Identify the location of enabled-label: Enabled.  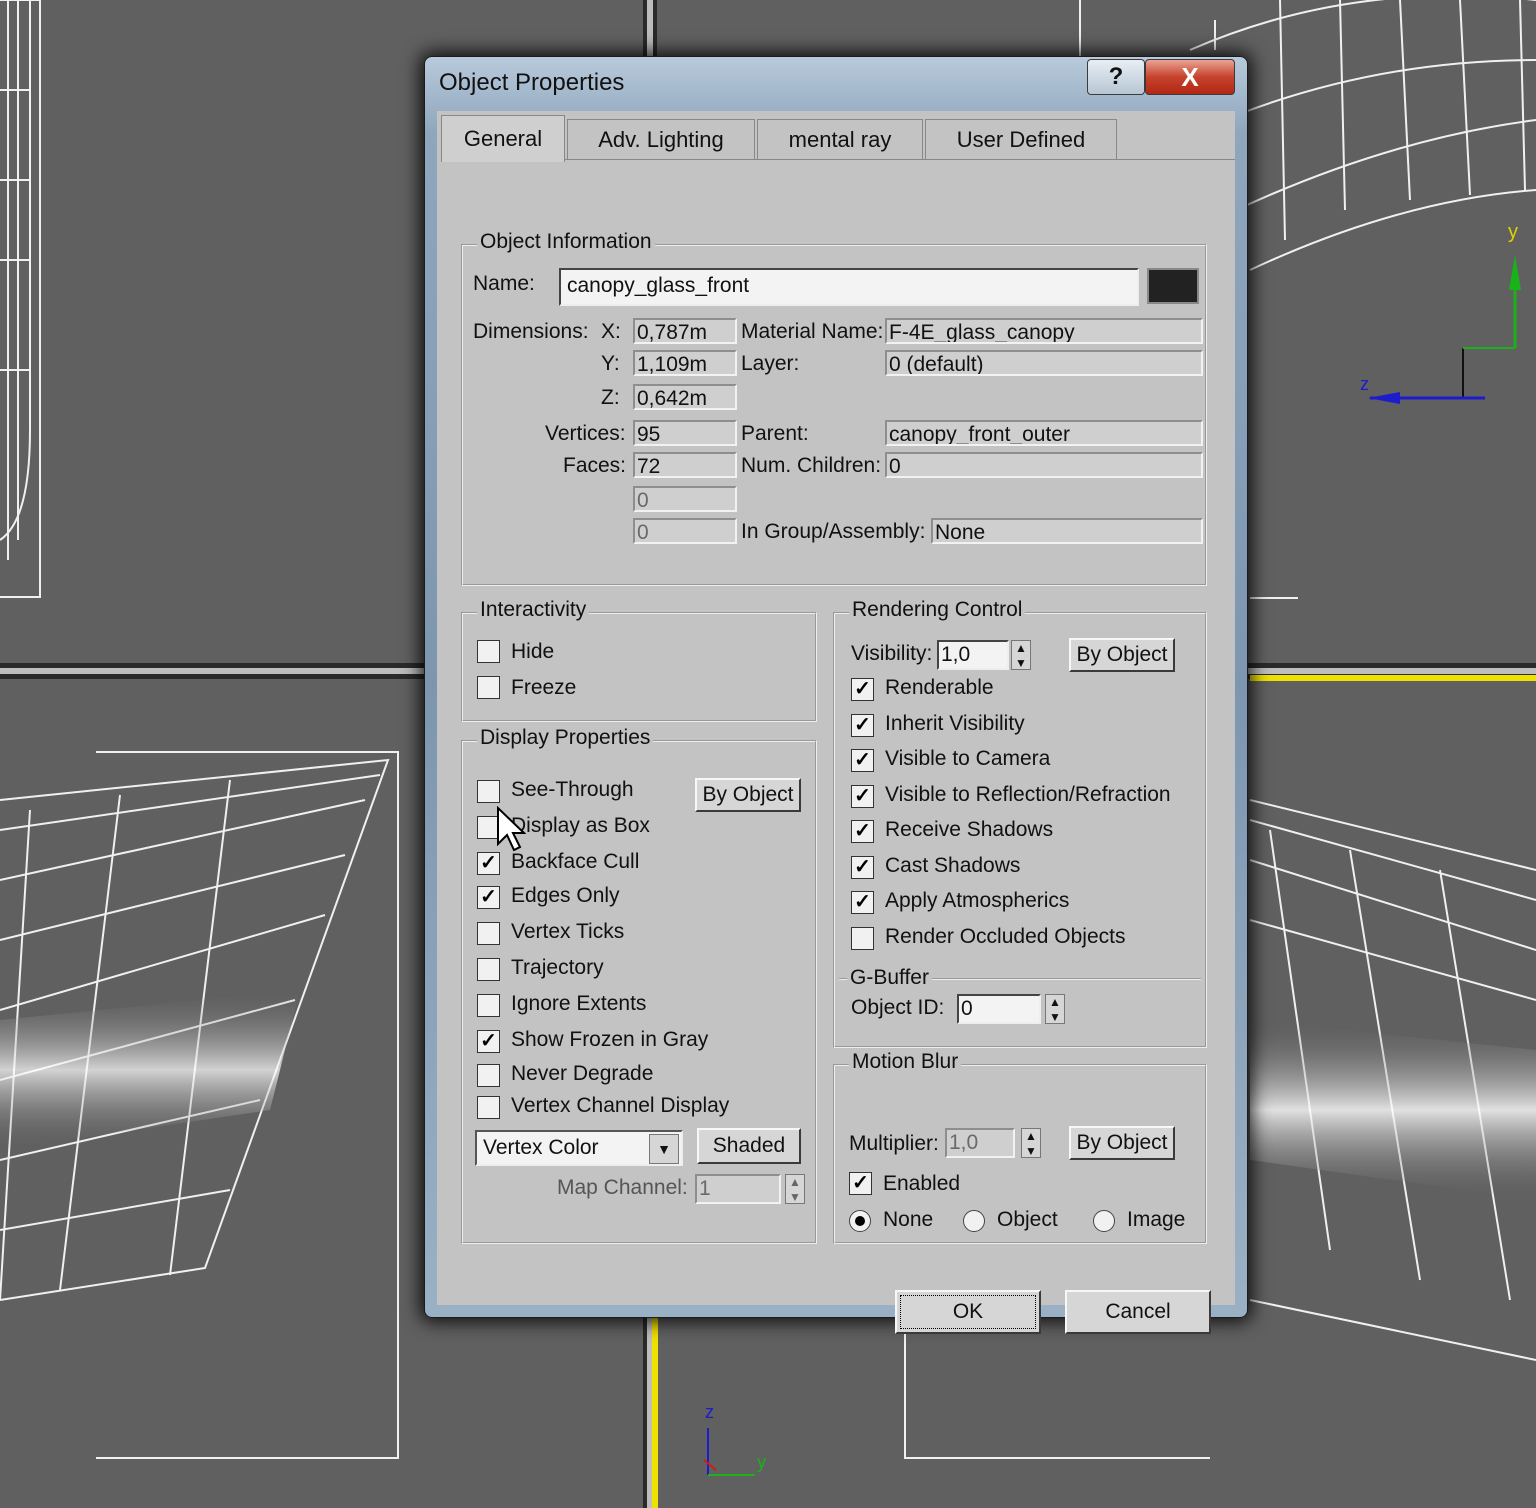
(922, 1183).